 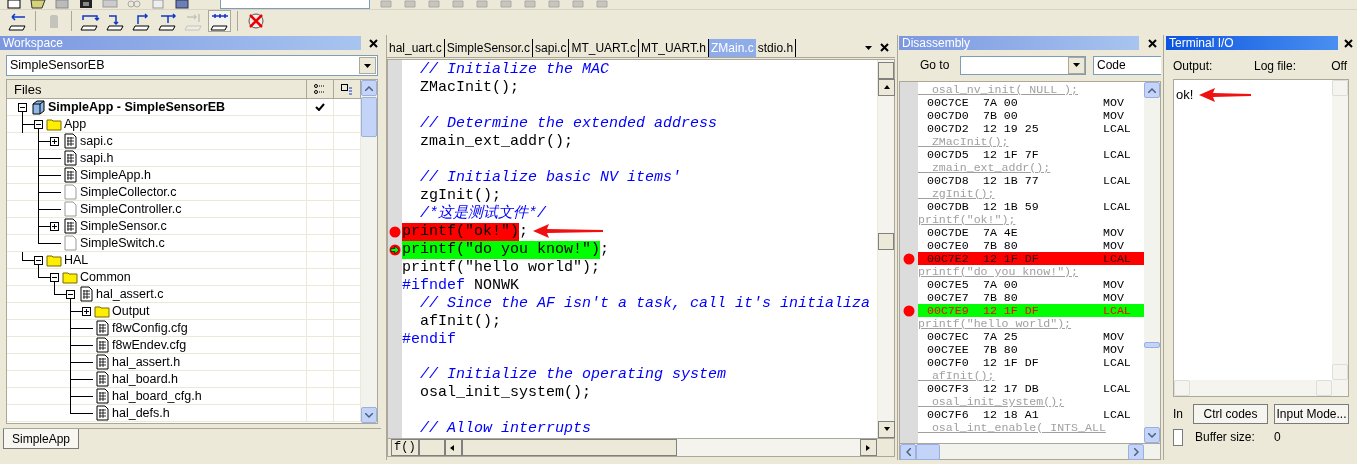 I want to click on tree-item: hal_assert.h, so click(x=145, y=362).